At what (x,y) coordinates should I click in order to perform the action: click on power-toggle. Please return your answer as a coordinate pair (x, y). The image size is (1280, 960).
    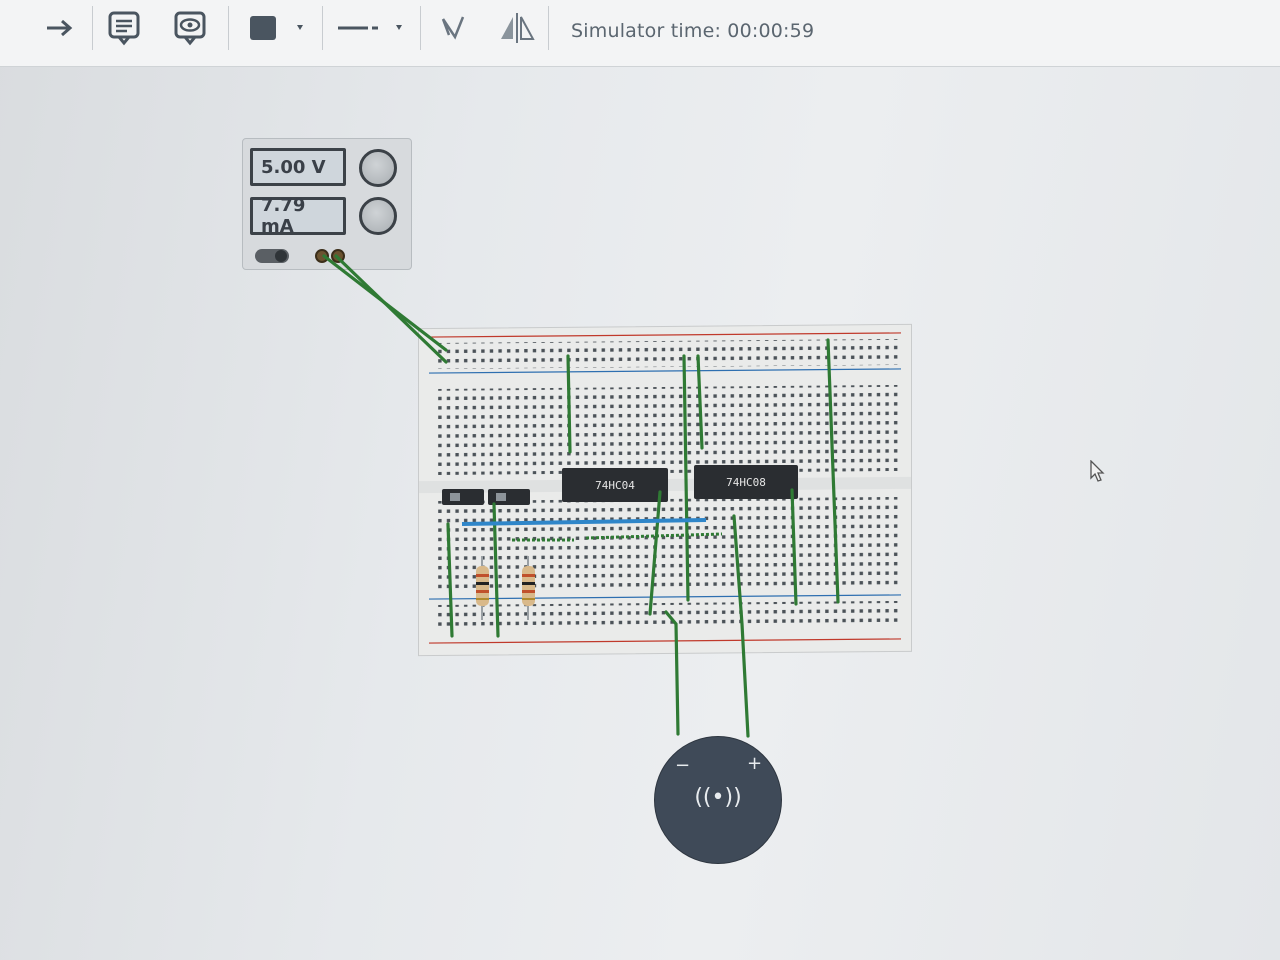
    Looking at the image, I should click on (272, 256).